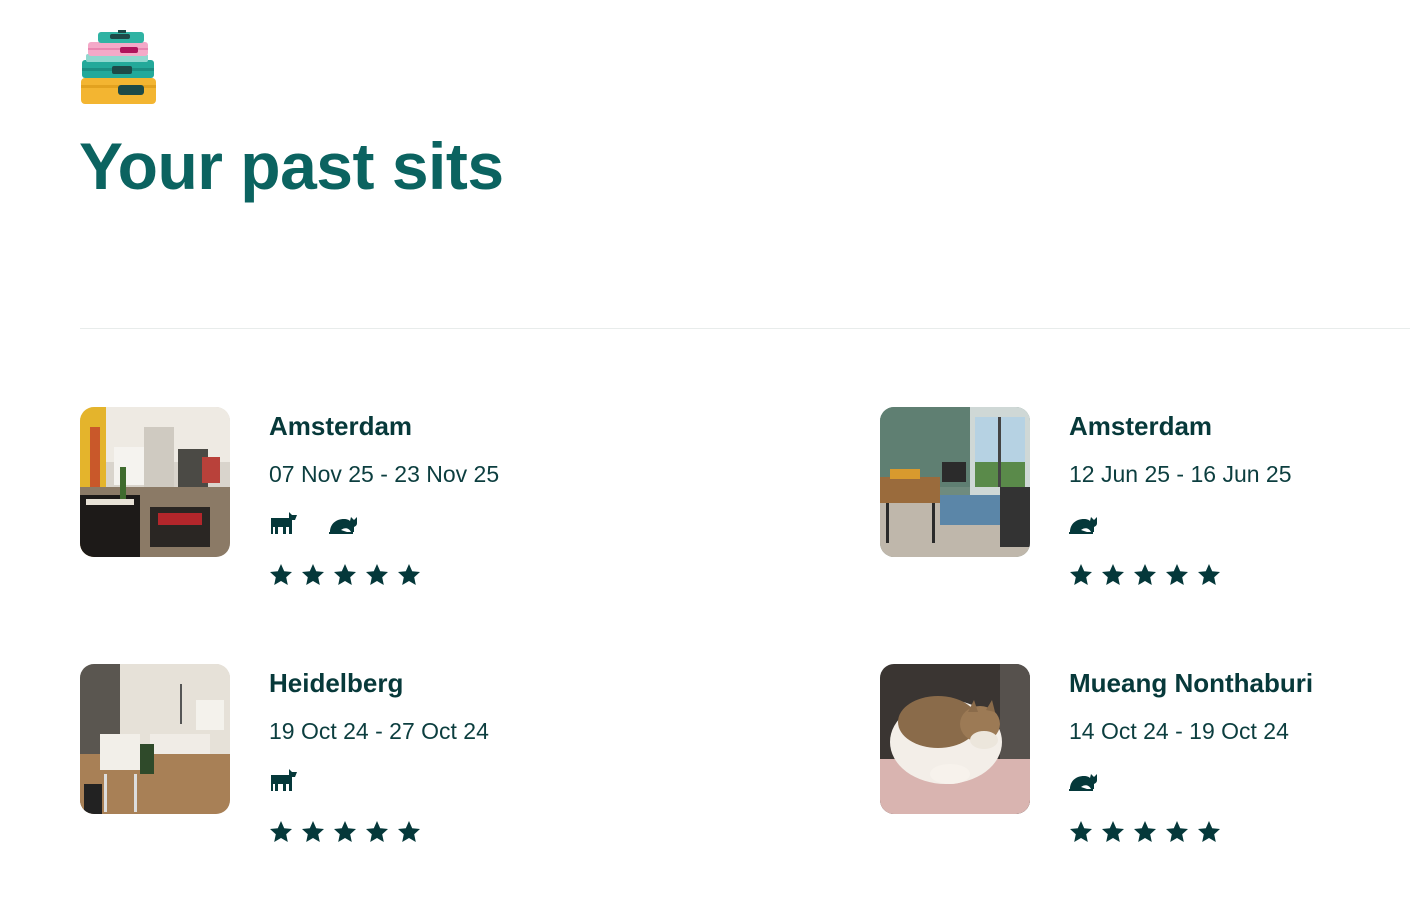  I want to click on sit-card: Heidelberg 19 Oct 24 - 27 Oct 24, so click(360, 764).